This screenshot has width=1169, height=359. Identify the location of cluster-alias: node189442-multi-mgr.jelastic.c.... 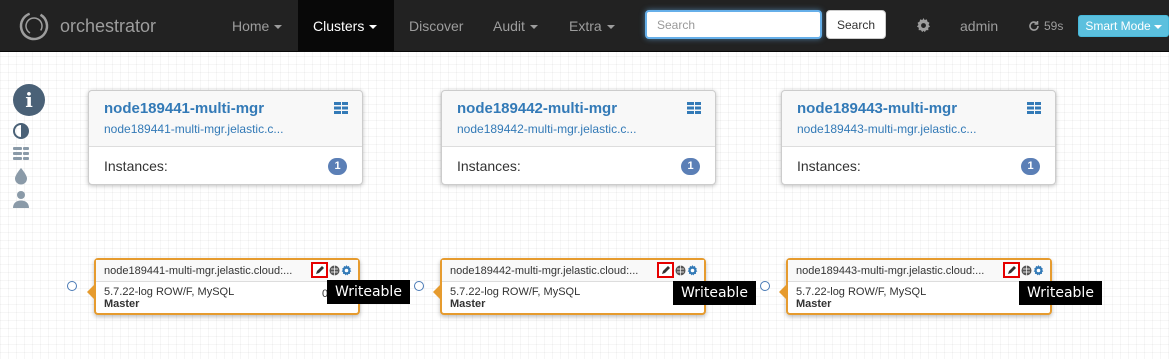
(552, 129).